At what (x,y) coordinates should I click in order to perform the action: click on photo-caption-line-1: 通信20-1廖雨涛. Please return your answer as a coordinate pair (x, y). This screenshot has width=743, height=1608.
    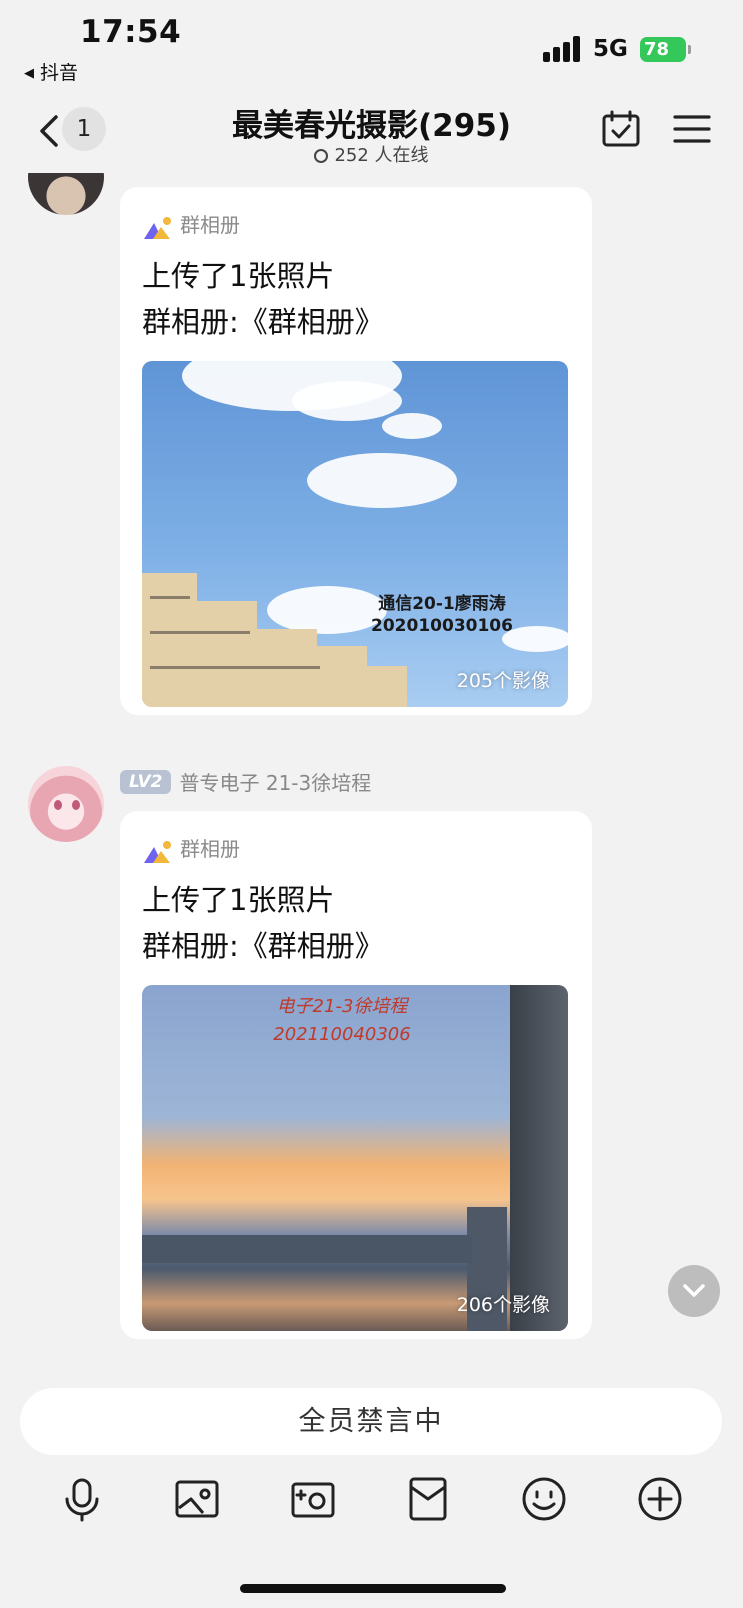
    Looking at the image, I should click on (442, 604).